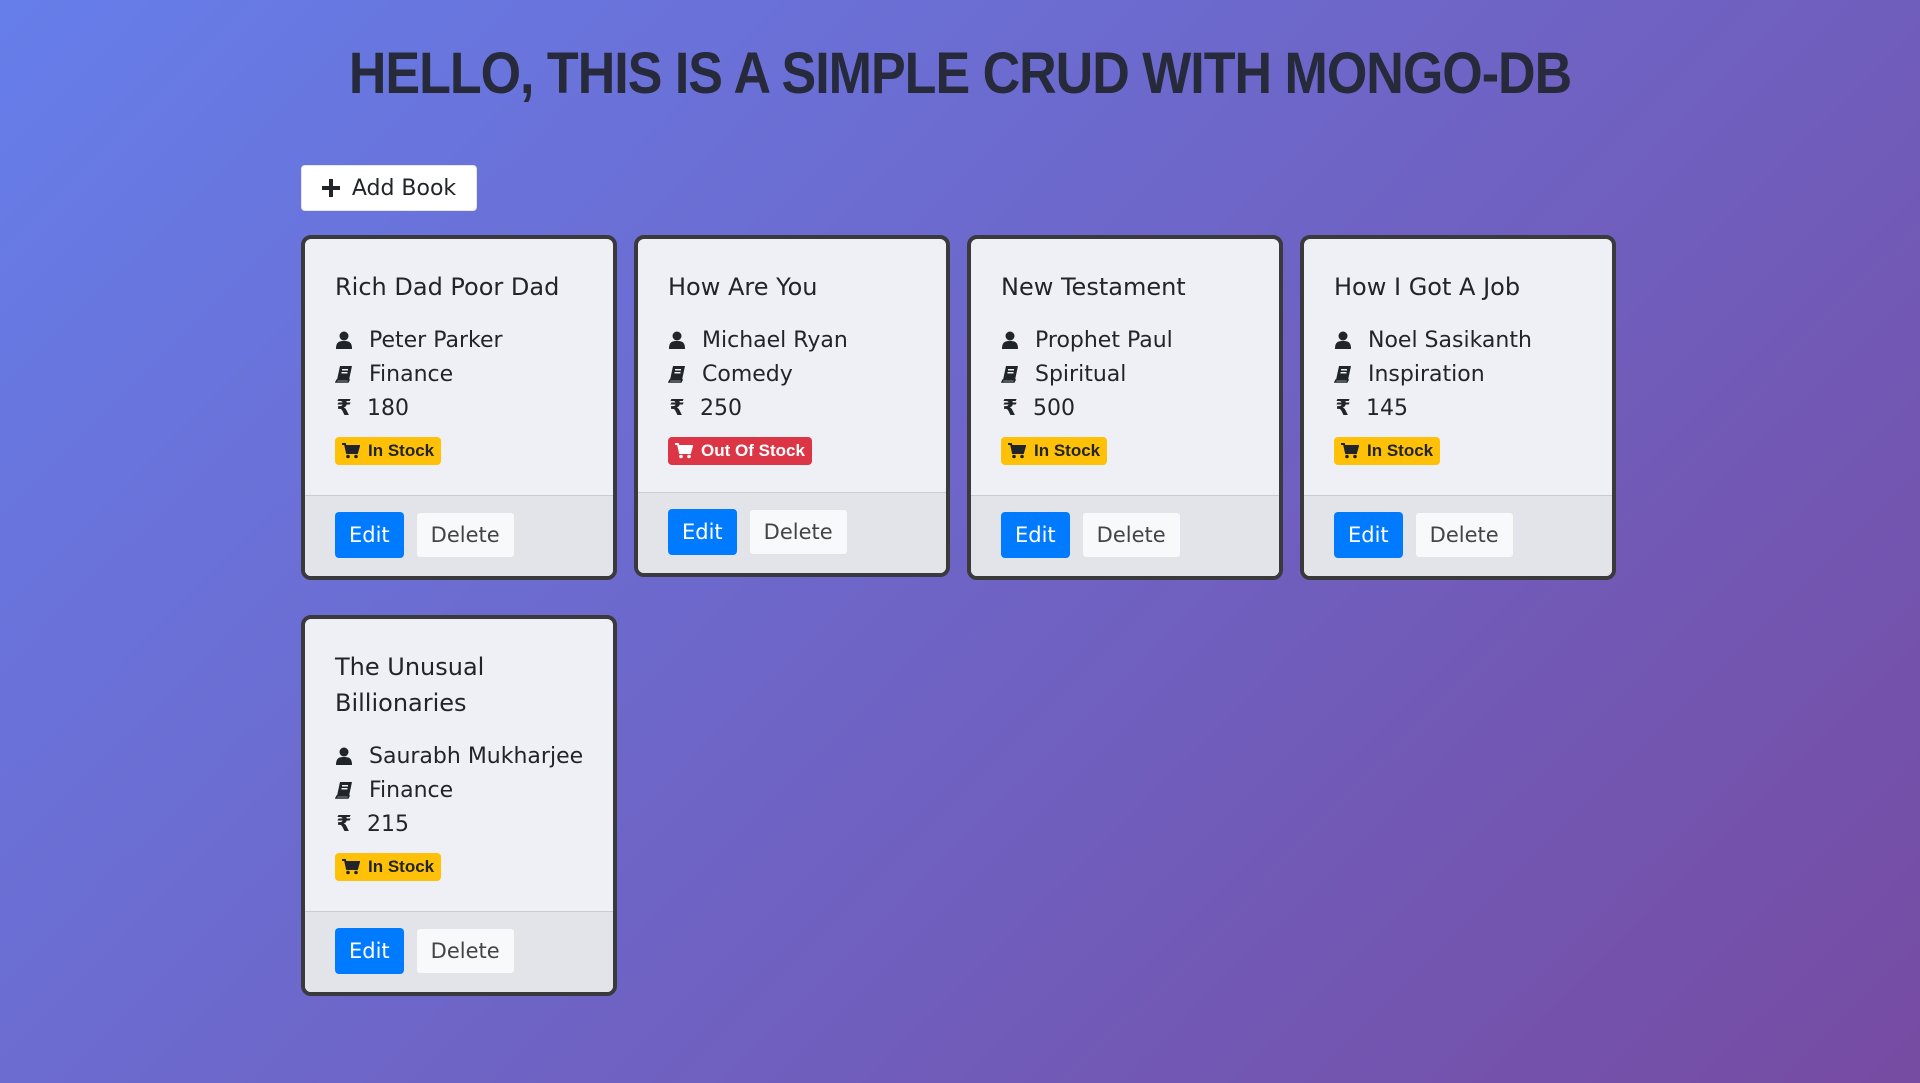  What do you see at coordinates (1426, 374) in the screenshot?
I see `book-genre: Inspiration` at bounding box center [1426, 374].